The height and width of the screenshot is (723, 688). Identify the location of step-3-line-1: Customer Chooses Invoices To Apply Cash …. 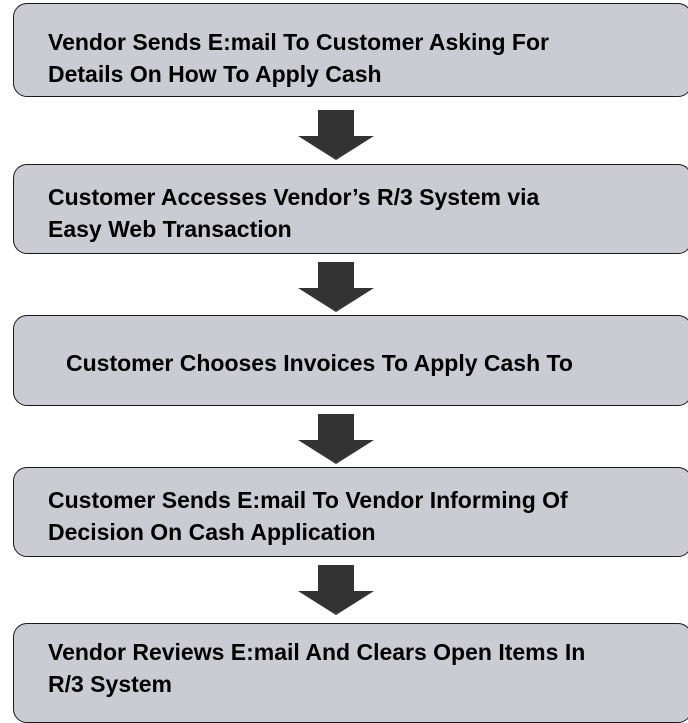
(319, 363).